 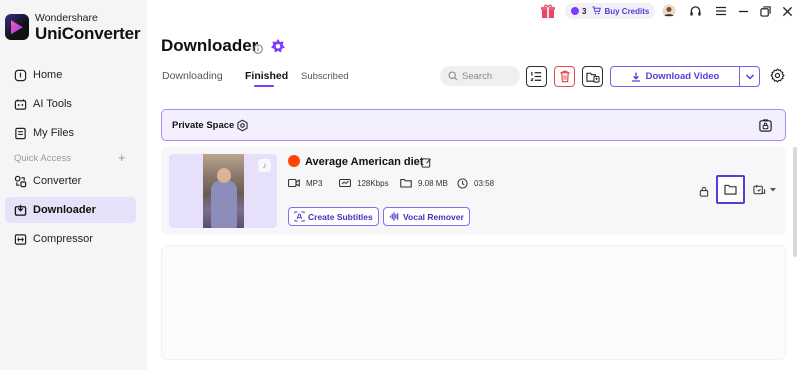 I want to click on edit-title-icon, so click(x=426, y=164).